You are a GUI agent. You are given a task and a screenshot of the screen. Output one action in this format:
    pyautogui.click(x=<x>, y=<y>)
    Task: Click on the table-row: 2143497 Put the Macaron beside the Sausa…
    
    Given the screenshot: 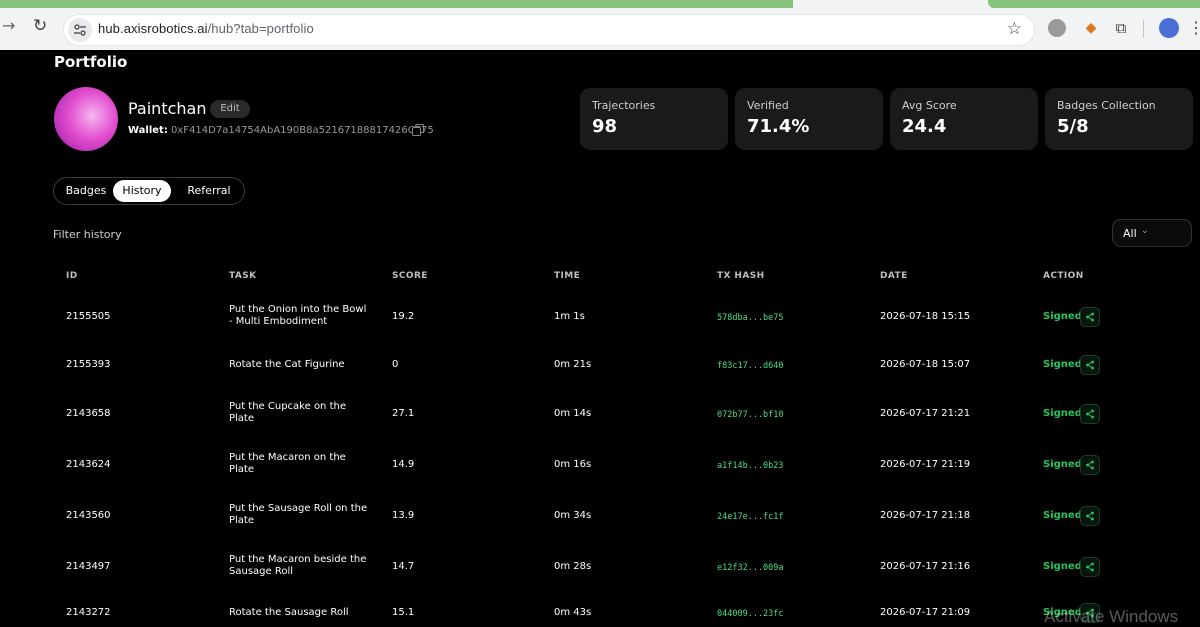 What is the action you would take?
    pyautogui.click(x=600, y=566)
    